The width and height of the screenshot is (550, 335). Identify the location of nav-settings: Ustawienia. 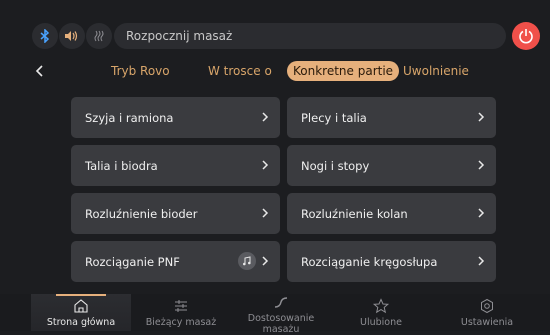
(487, 312).